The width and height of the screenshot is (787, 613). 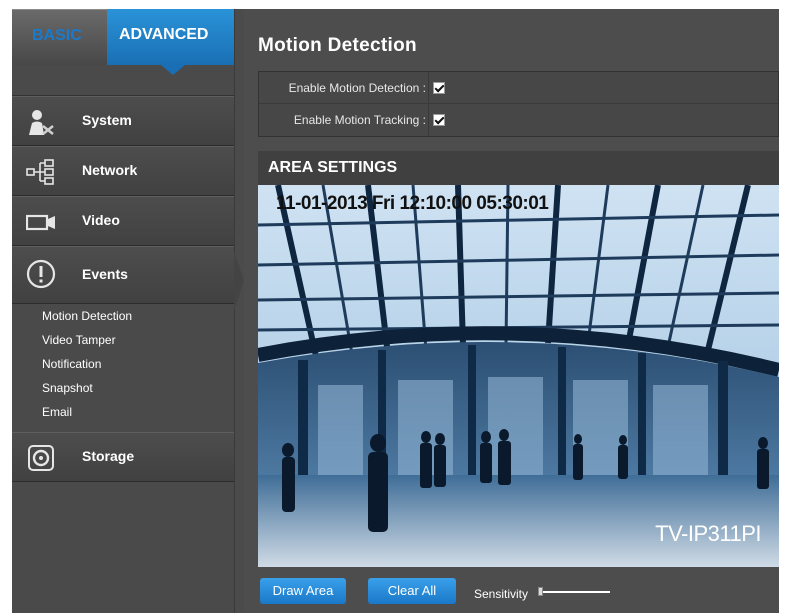 I want to click on setting-row-motion-detection: Enable Motion Detection :, so click(x=518, y=88).